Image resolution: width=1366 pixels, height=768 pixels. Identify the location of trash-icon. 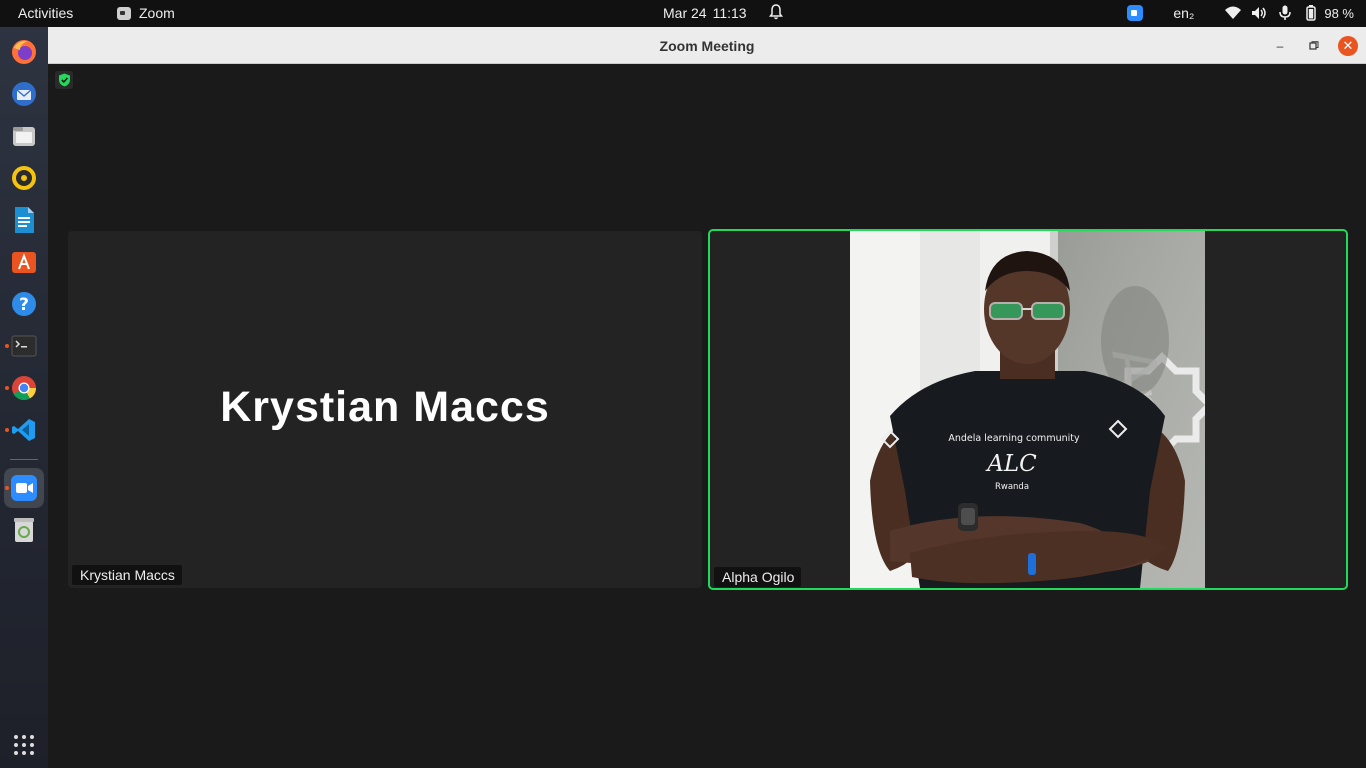
(24, 530).